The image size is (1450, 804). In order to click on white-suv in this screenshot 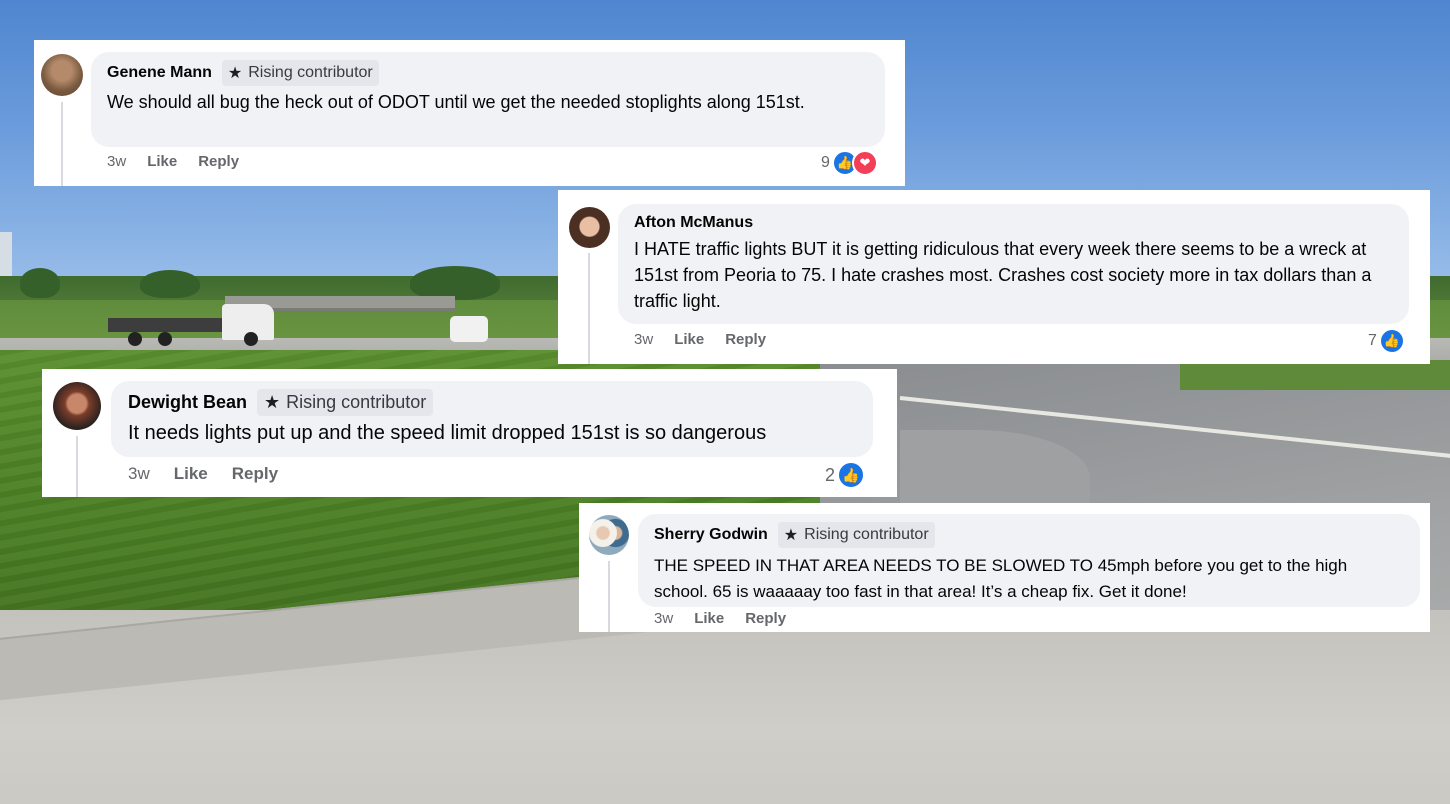, I will do `click(469, 329)`.